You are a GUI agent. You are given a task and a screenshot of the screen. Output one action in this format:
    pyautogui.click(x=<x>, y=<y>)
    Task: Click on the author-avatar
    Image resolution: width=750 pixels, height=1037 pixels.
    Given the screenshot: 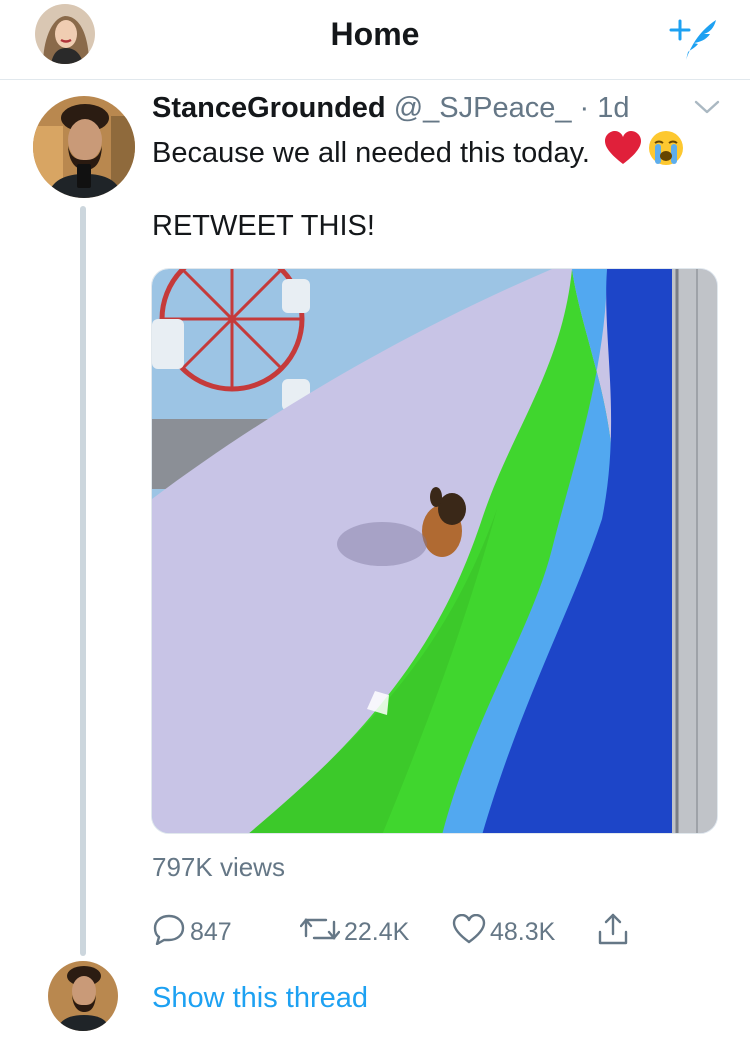 What is the action you would take?
    pyautogui.click(x=84, y=147)
    